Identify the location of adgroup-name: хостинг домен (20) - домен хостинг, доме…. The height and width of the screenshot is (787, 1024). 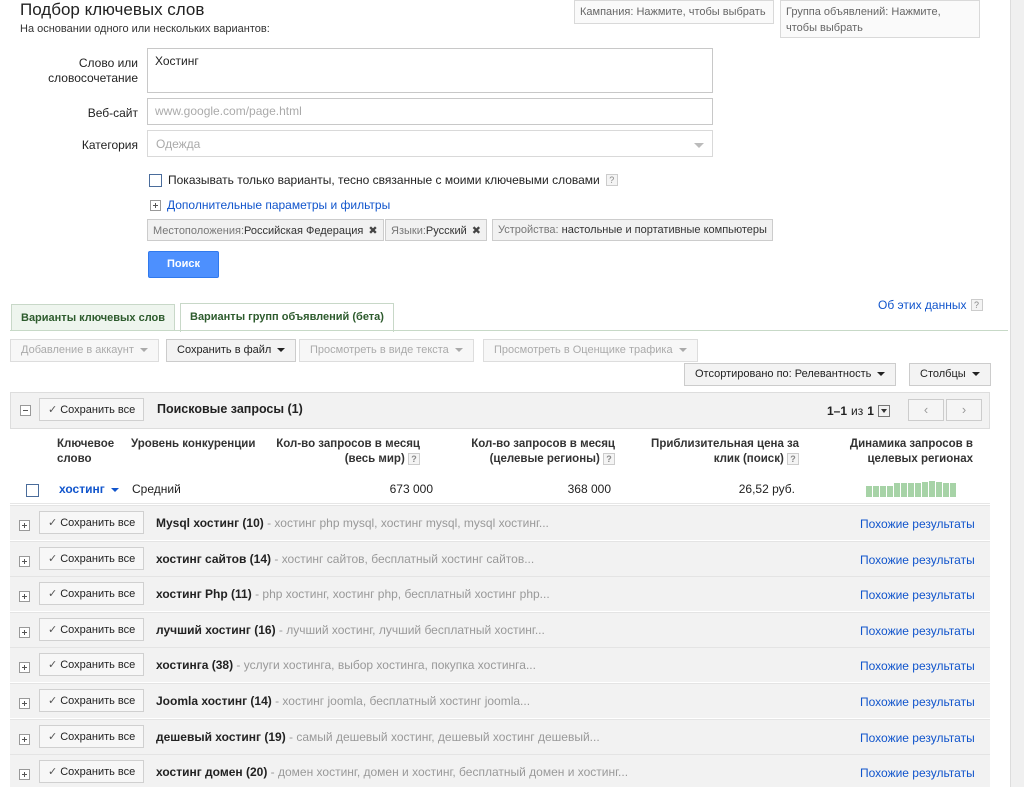
(392, 772).